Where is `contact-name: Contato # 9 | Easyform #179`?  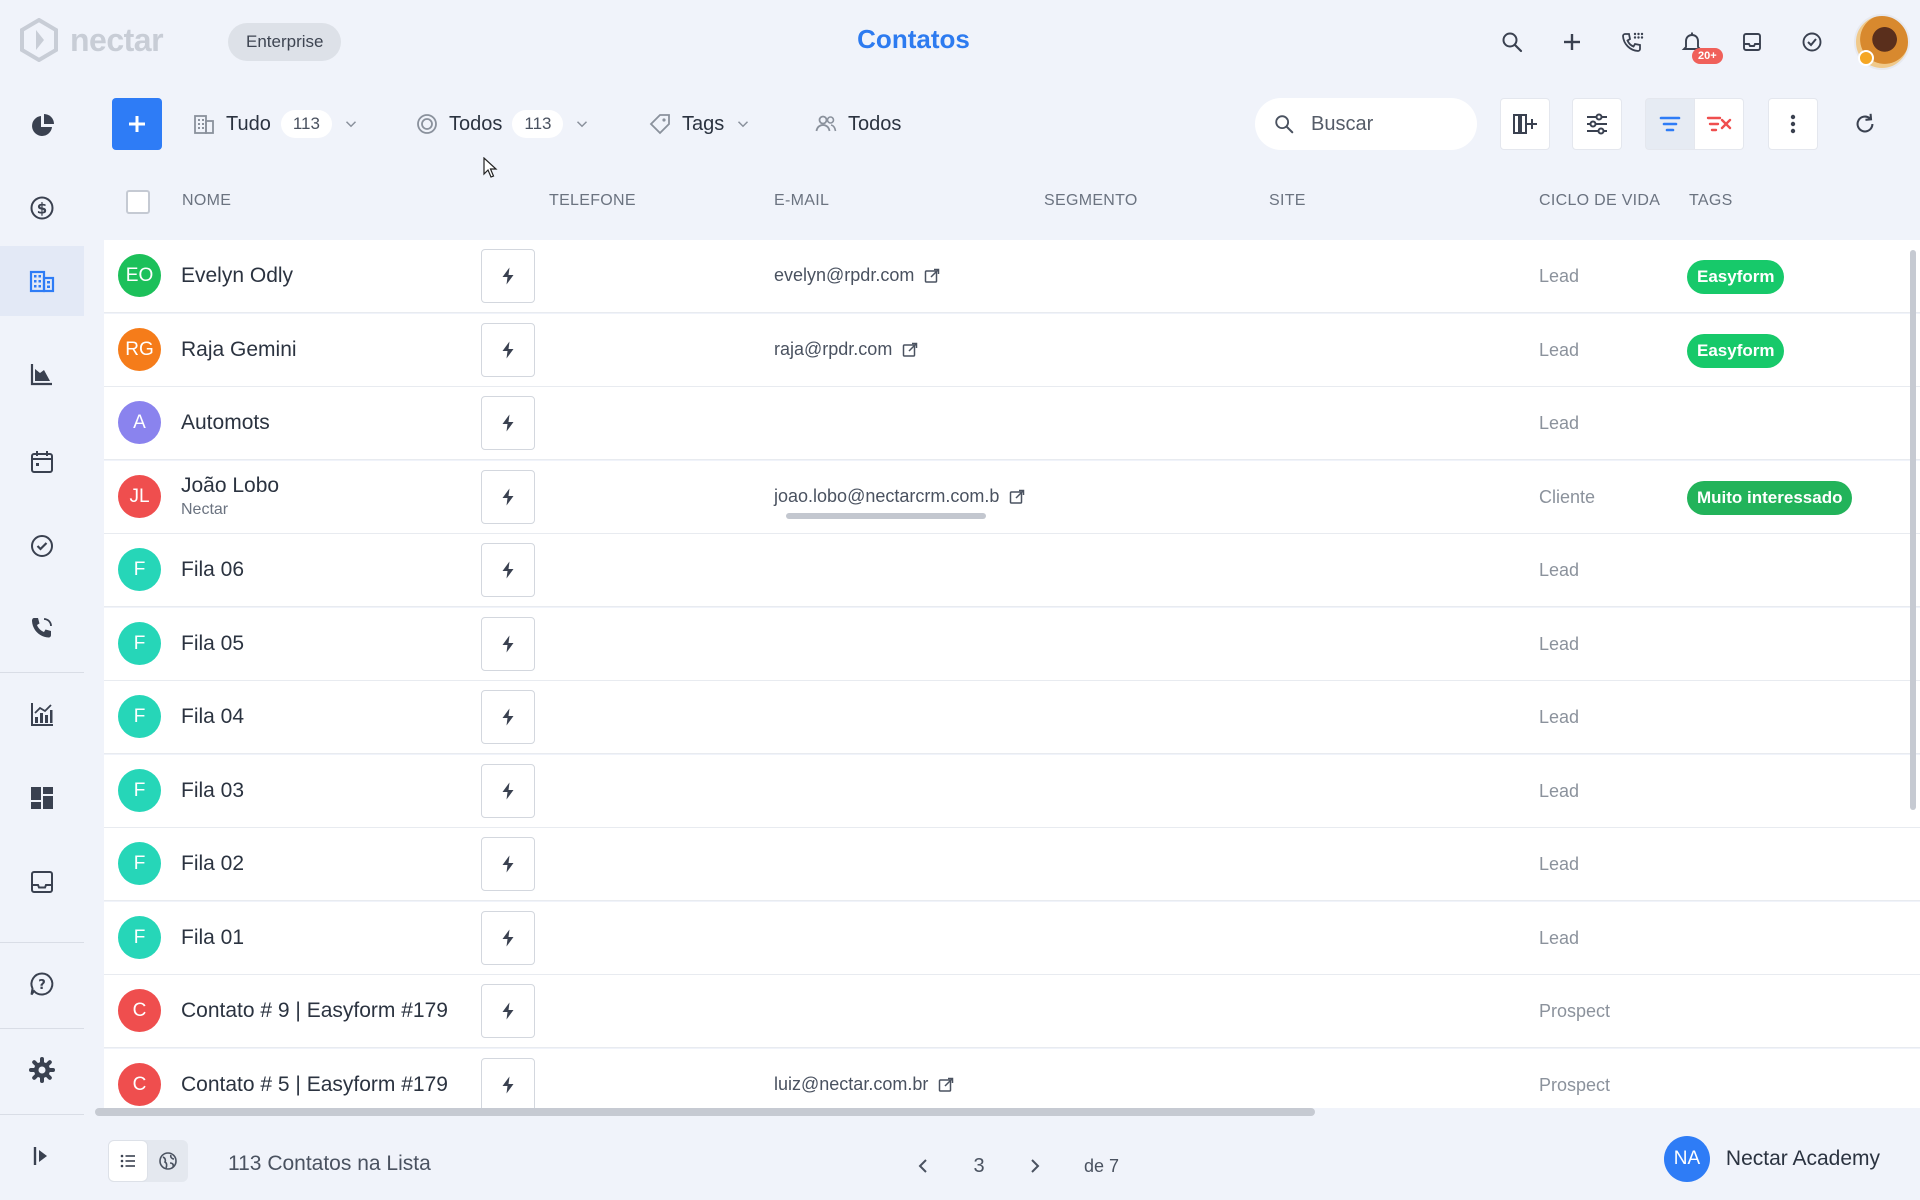 contact-name: Contato # 9 | Easyform #179 is located at coordinates (314, 1011).